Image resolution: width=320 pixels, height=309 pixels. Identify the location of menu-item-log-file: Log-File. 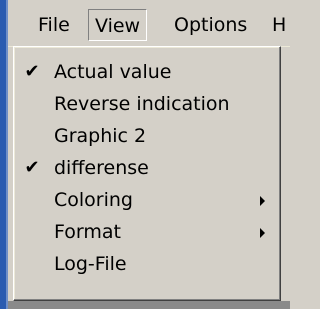
(147, 264).